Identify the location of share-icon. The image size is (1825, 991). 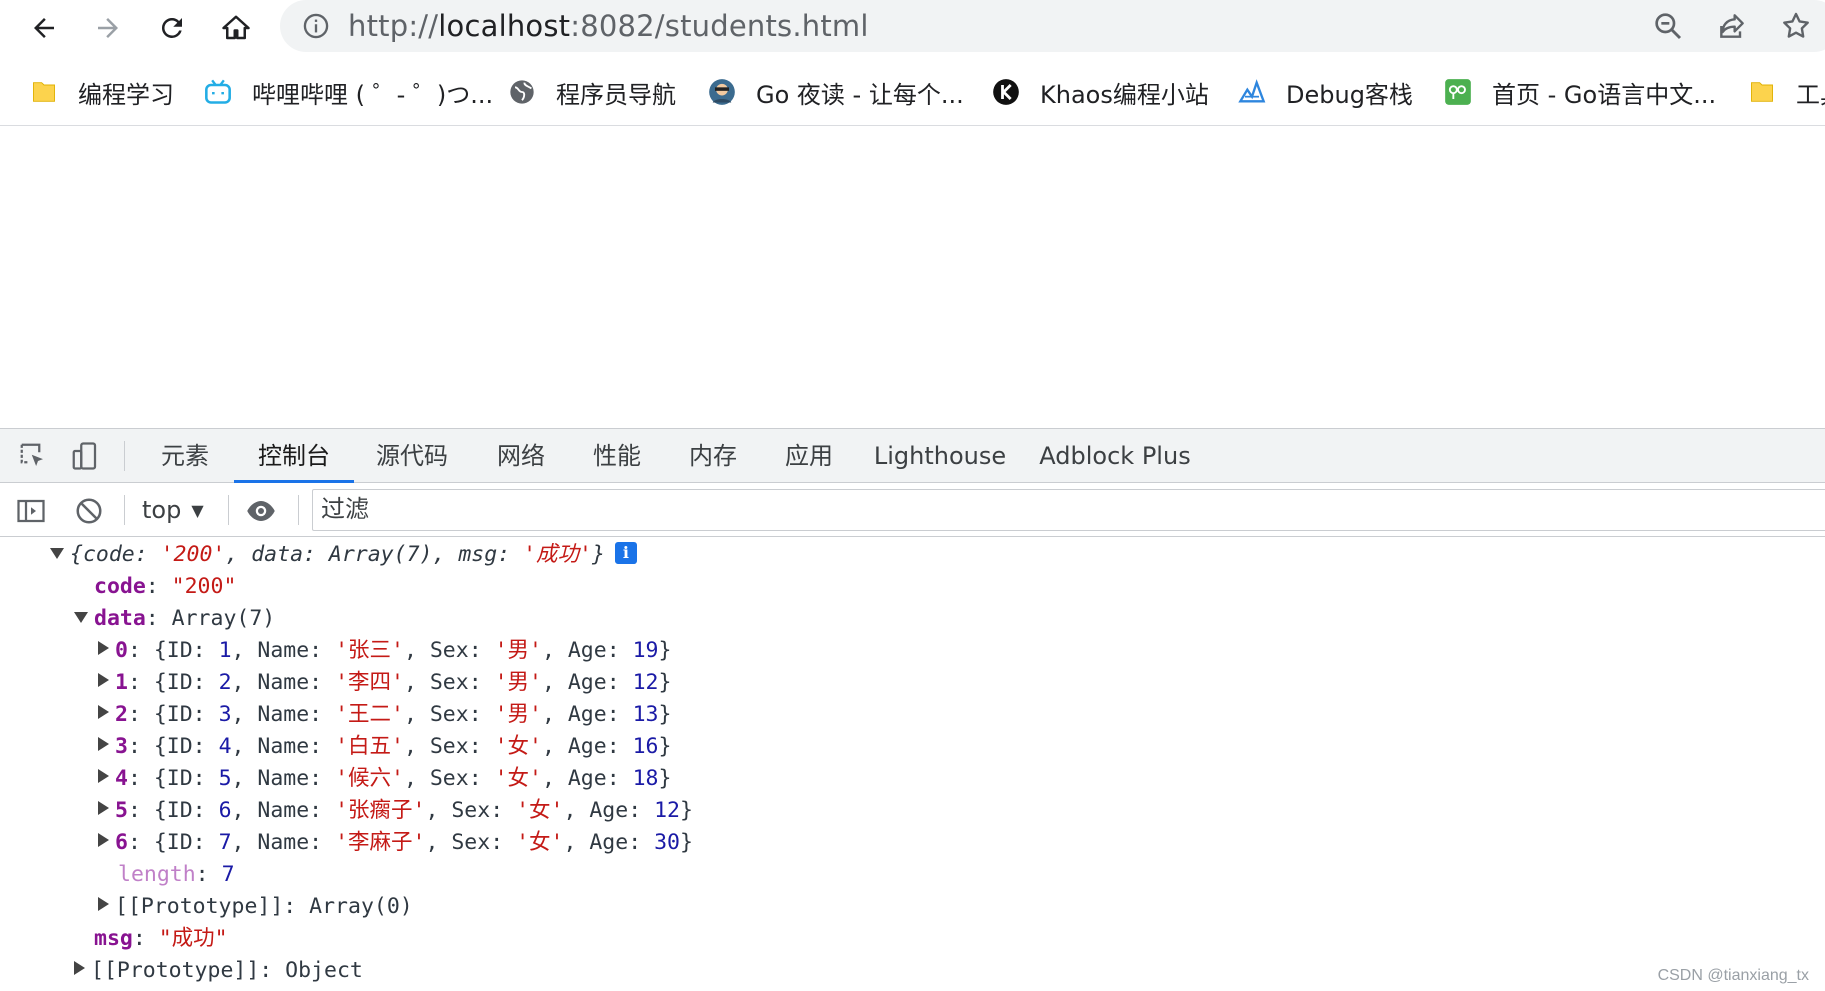
(1732, 26).